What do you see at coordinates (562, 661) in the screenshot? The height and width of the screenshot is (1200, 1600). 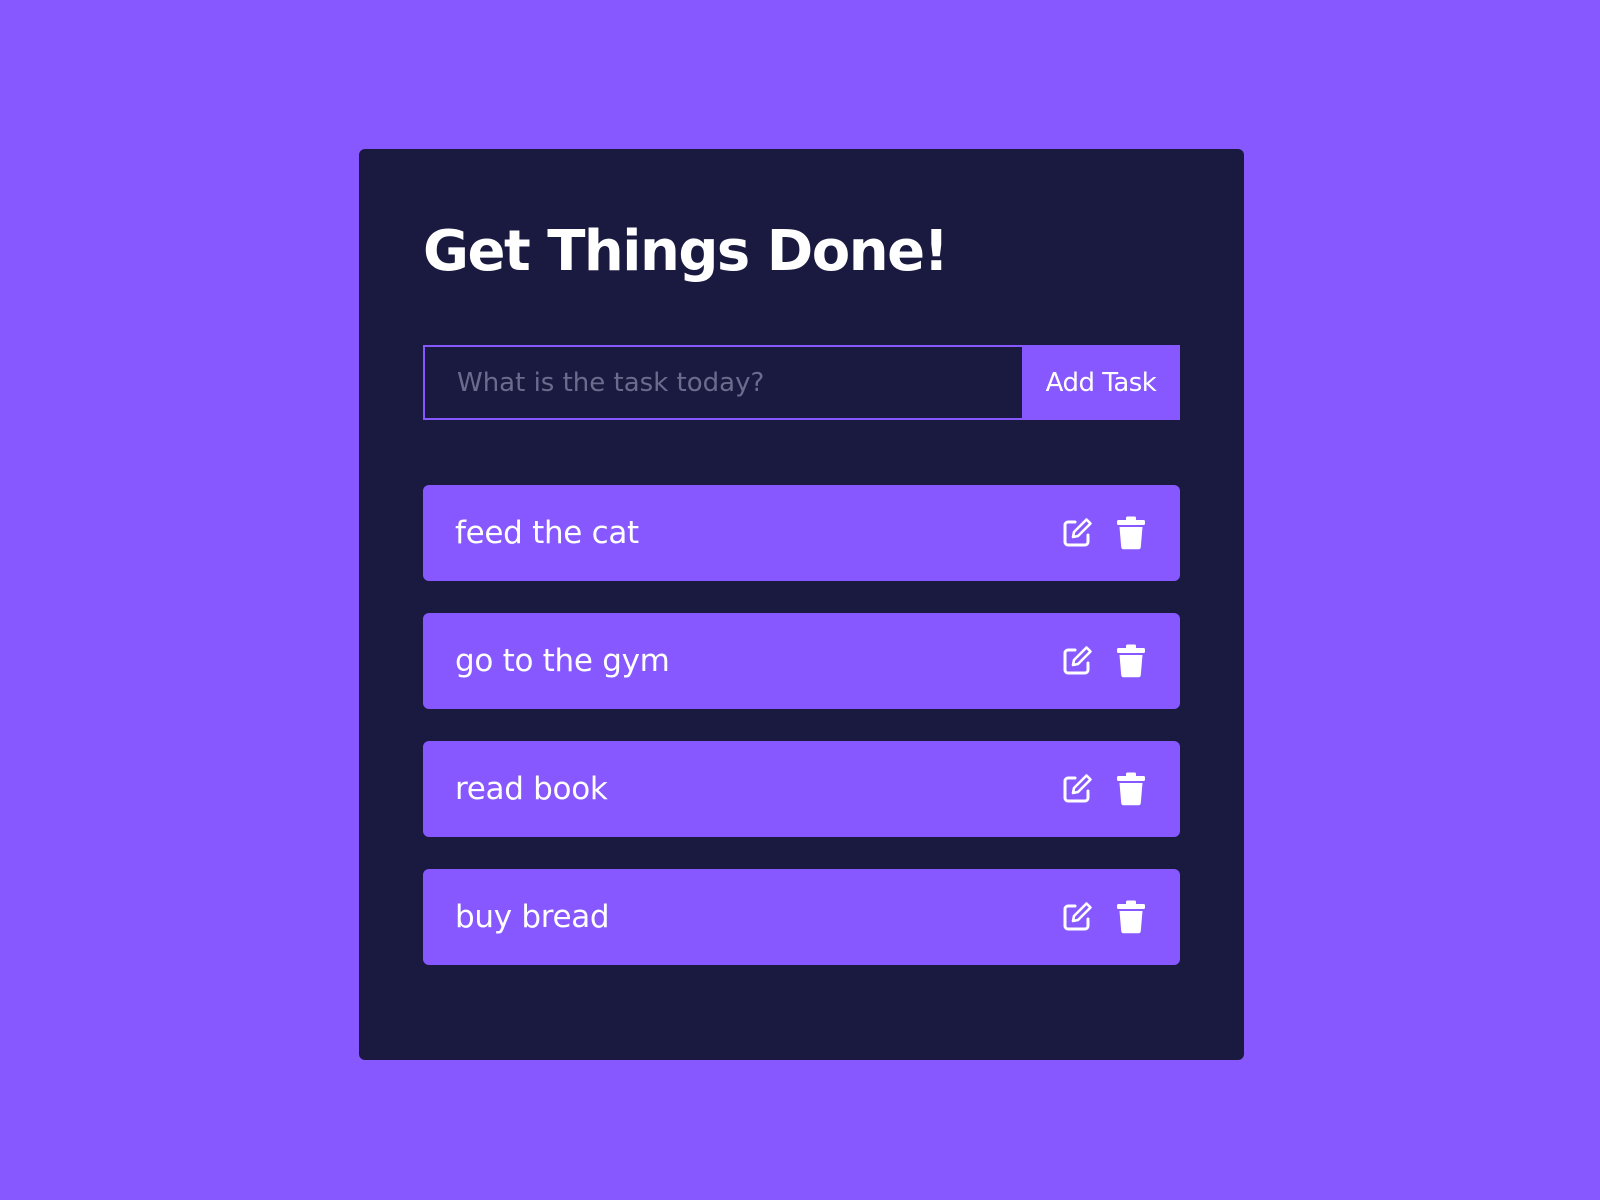 I see `todo-text: go to the gym` at bounding box center [562, 661].